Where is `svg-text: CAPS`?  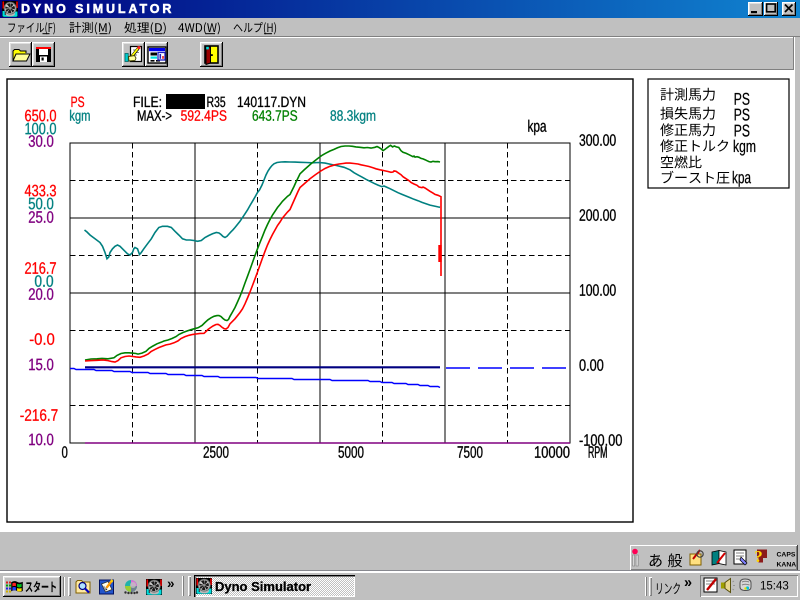
svg-text: CAPS is located at coordinates (786, 555).